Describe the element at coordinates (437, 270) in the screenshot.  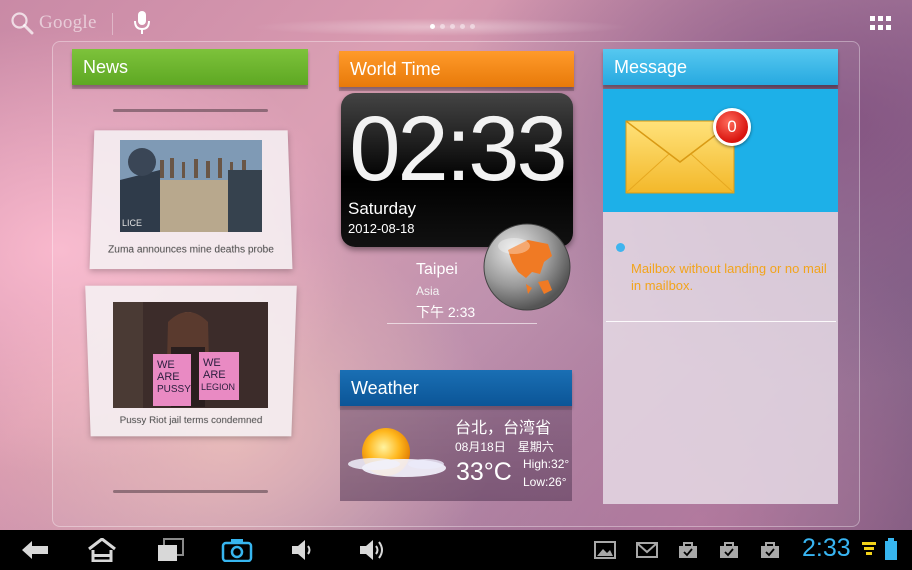
I see `city-name: Taipei` at that location.